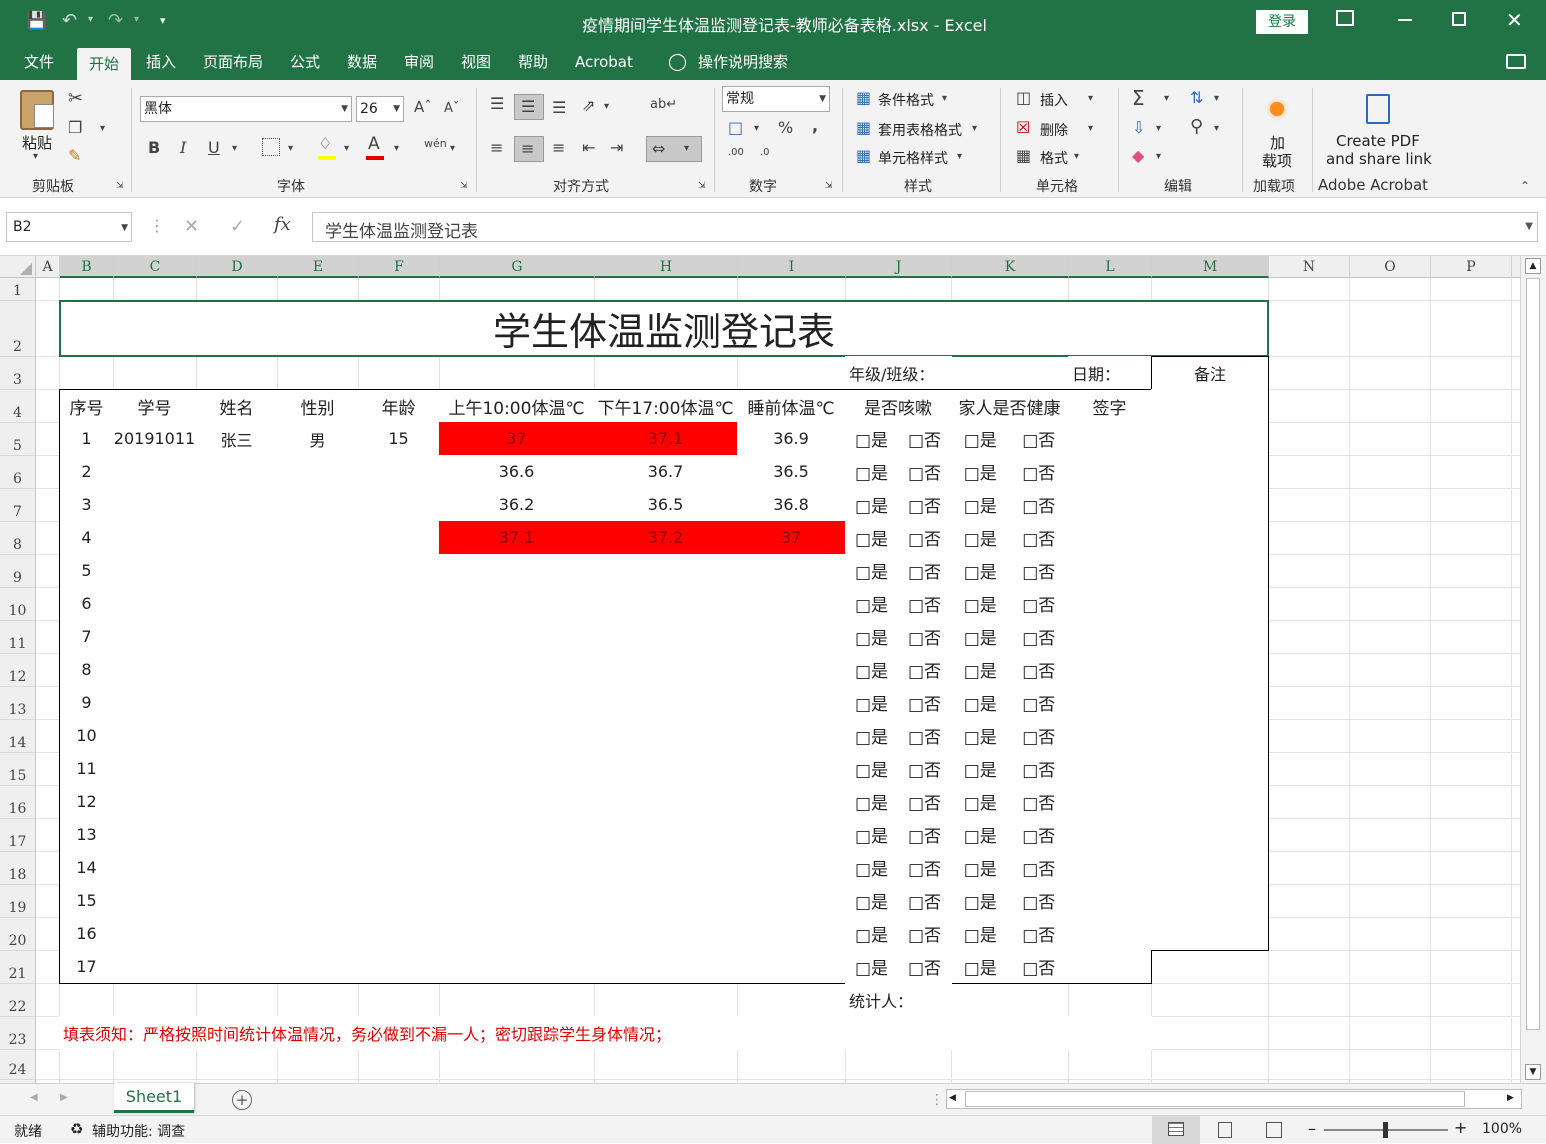 Image resolution: width=1546 pixels, height=1144 pixels. I want to click on row-header-23: 23, so click(17, 1033).